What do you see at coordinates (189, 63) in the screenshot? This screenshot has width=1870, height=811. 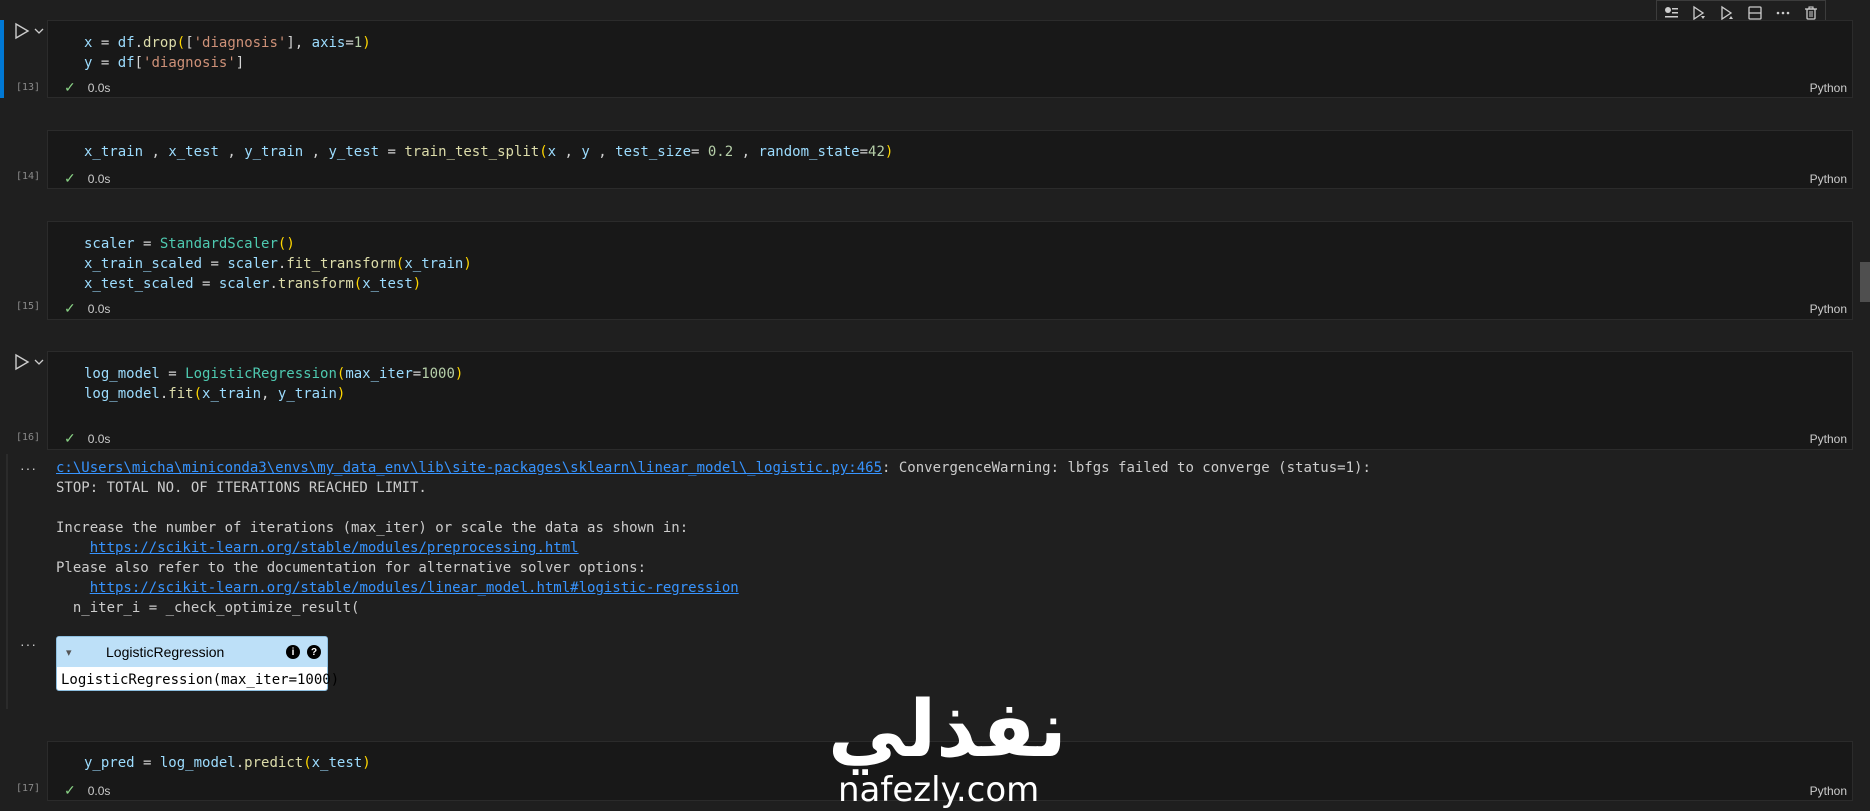 I see `code-token: 'diagnosis'` at bounding box center [189, 63].